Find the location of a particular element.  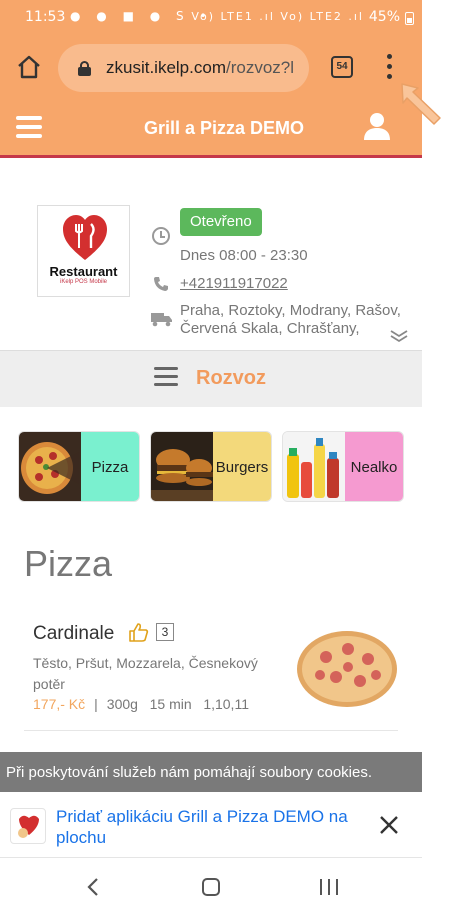

category-burgers: Burgers is located at coordinates (211, 466).